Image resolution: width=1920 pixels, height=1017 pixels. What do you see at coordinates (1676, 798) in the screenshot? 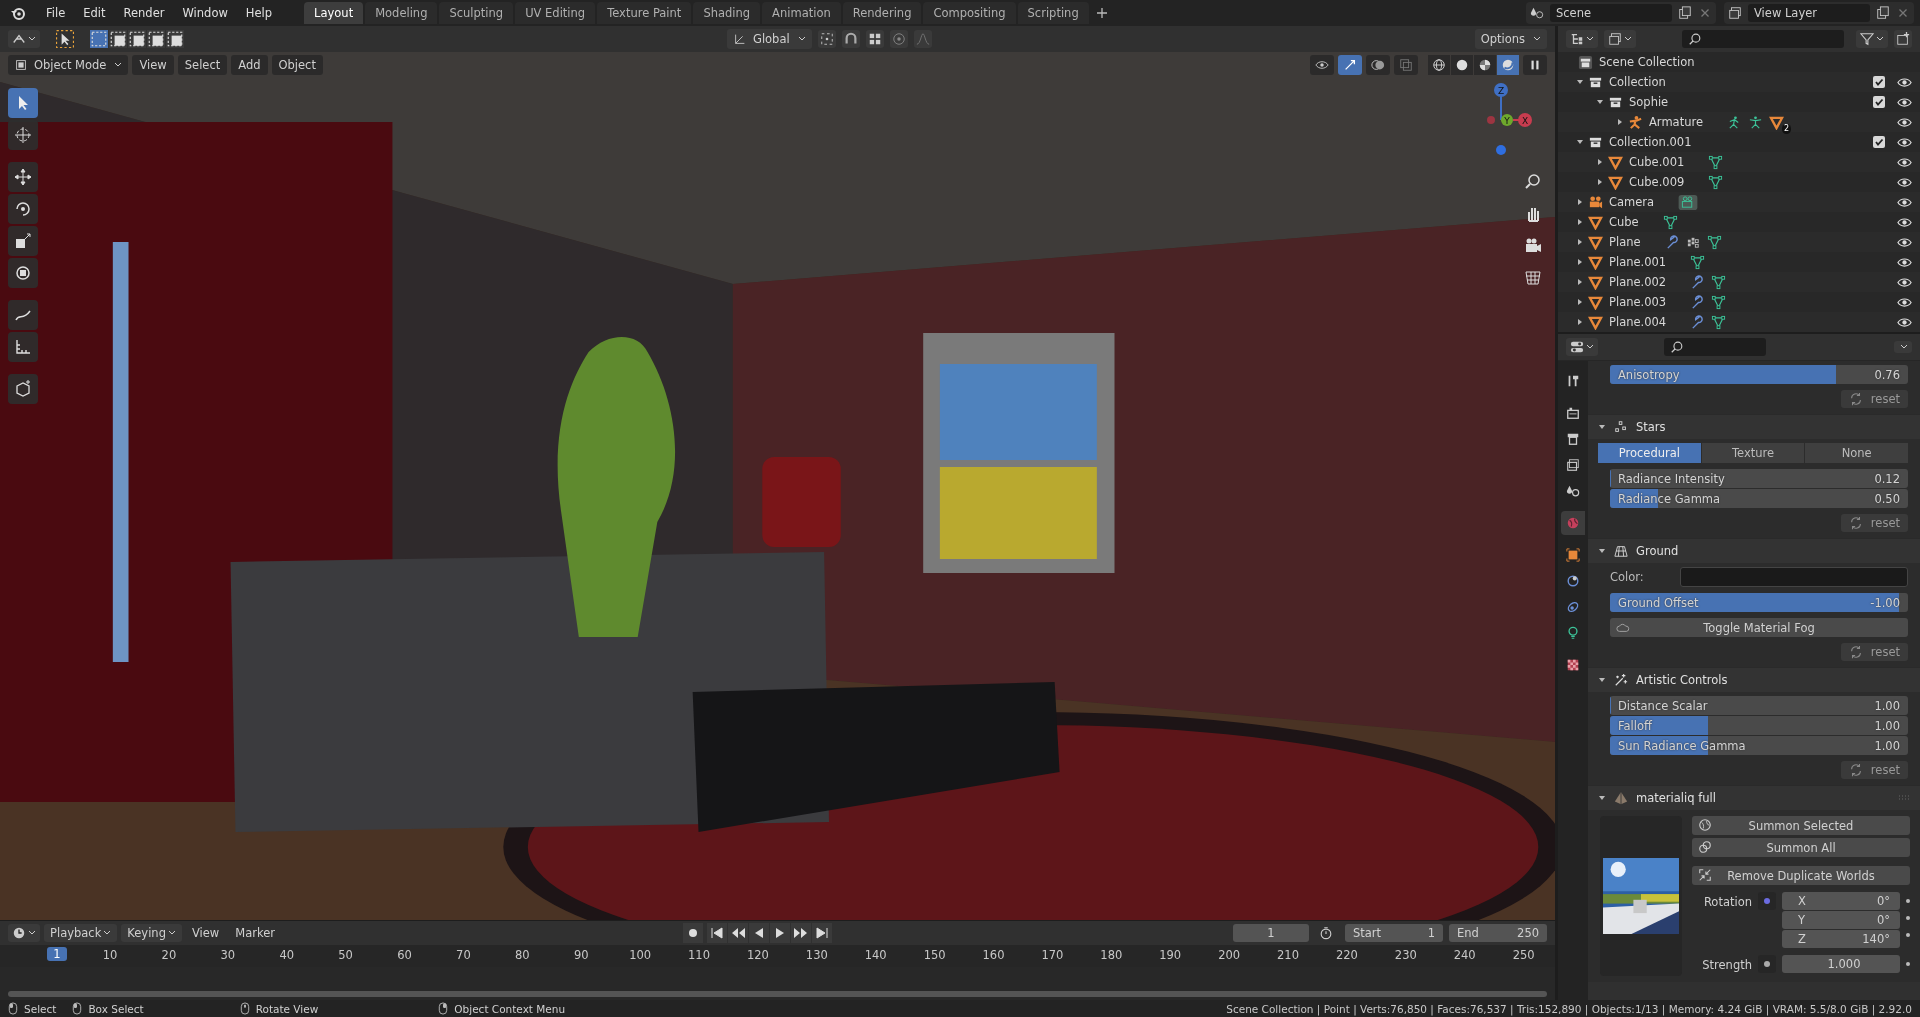
I see `panel-title: materialiq full` at bounding box center [1676, 798].